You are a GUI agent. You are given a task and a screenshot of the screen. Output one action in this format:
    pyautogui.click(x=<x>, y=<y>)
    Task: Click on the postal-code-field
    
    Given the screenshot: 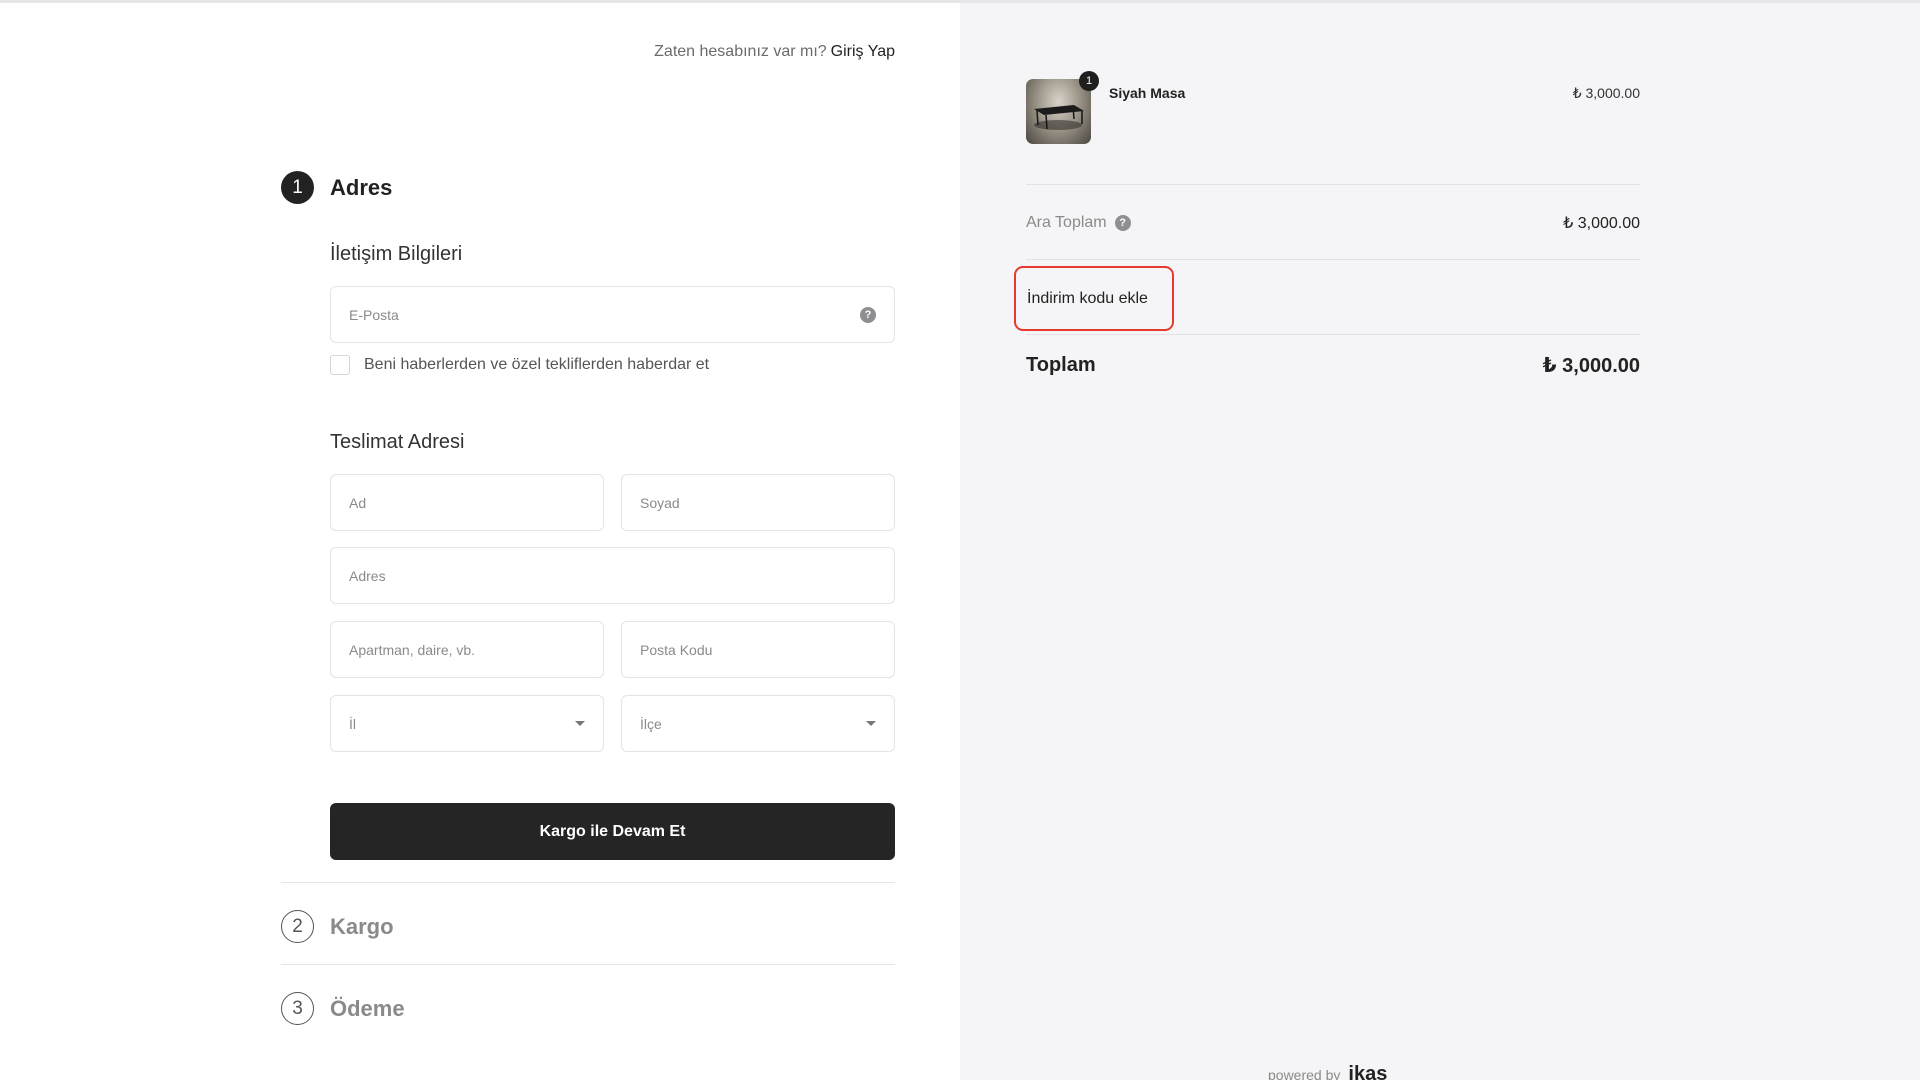 What is the action you would take?
    pyautogui.click(x=758, y=649)
    